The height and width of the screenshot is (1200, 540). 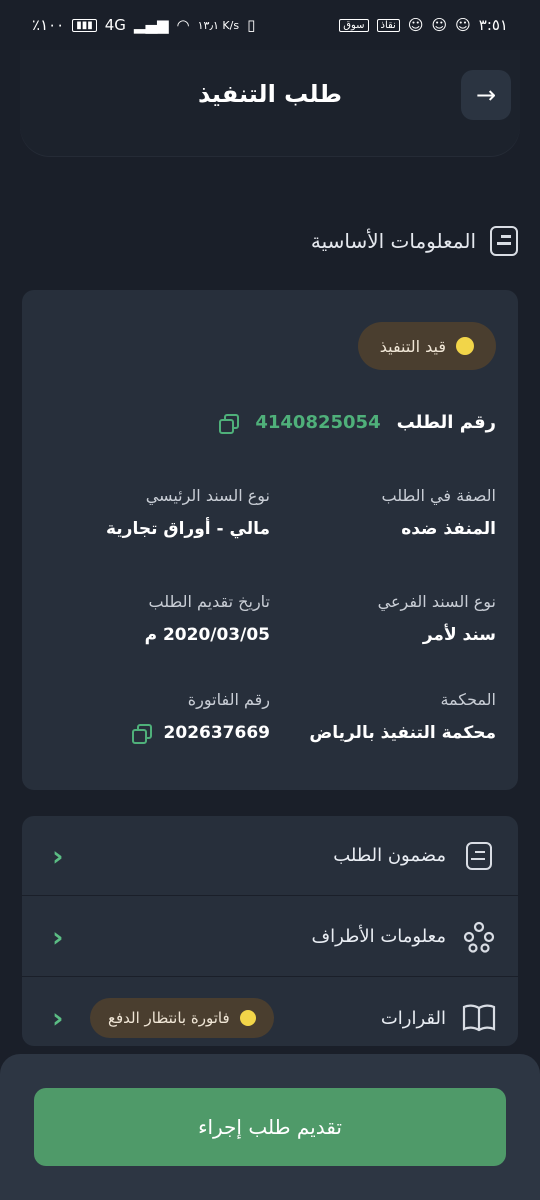 I want to click on list-item-label: القرارات, so click(x=413, y=1018).